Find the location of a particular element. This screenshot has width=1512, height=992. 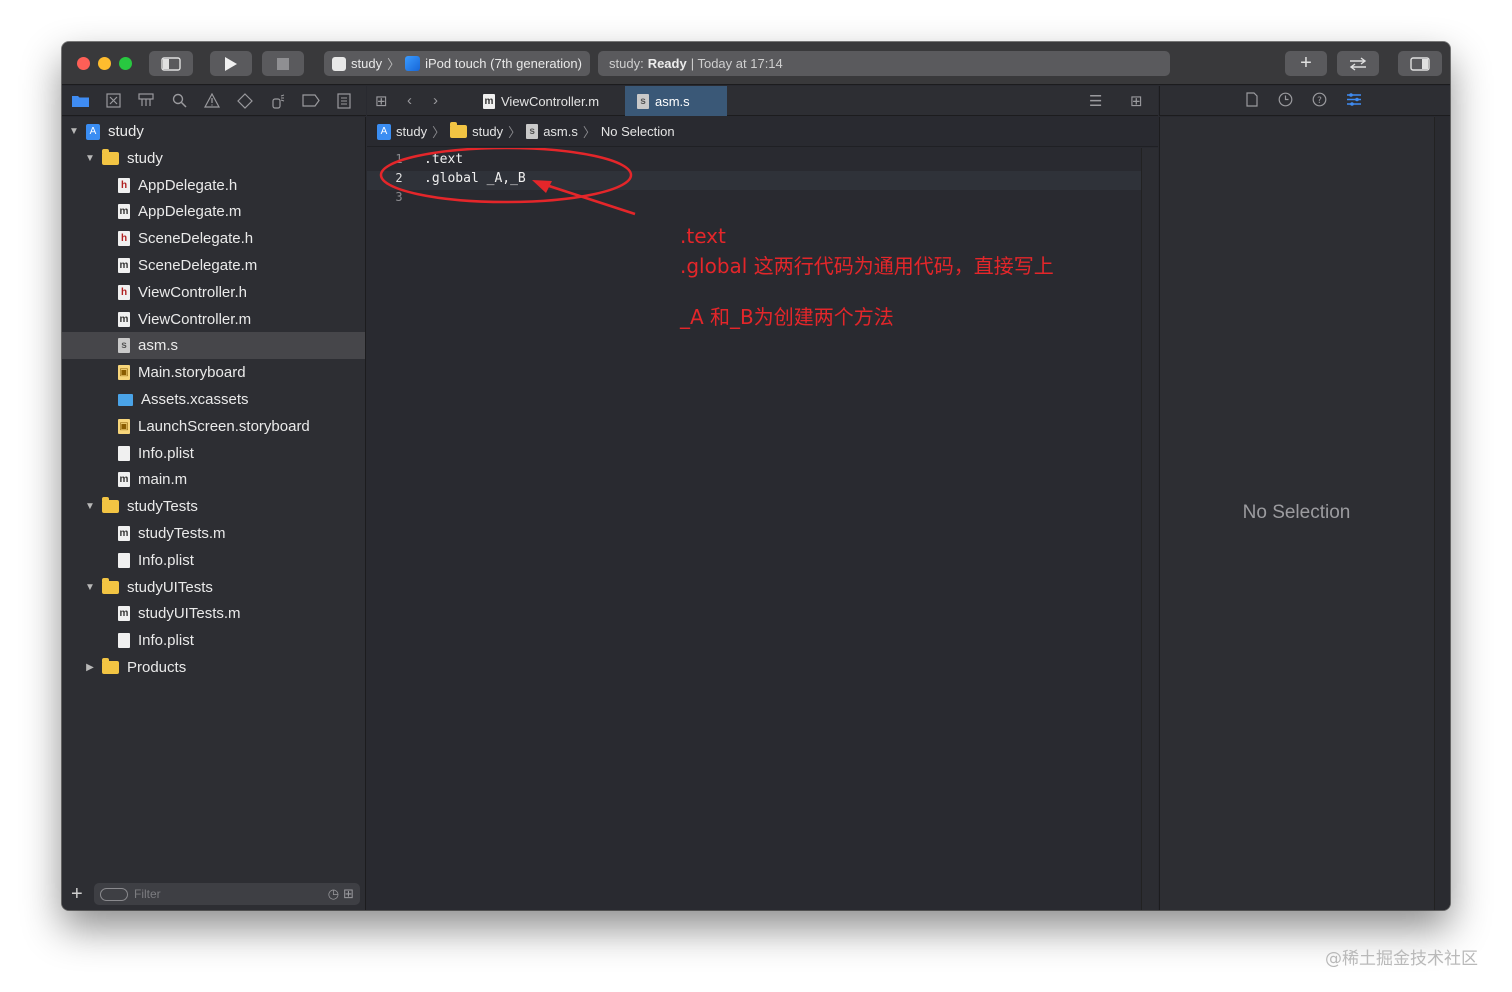

tree-file-row: m studyUITests.m is located at coordinates (213, 613).